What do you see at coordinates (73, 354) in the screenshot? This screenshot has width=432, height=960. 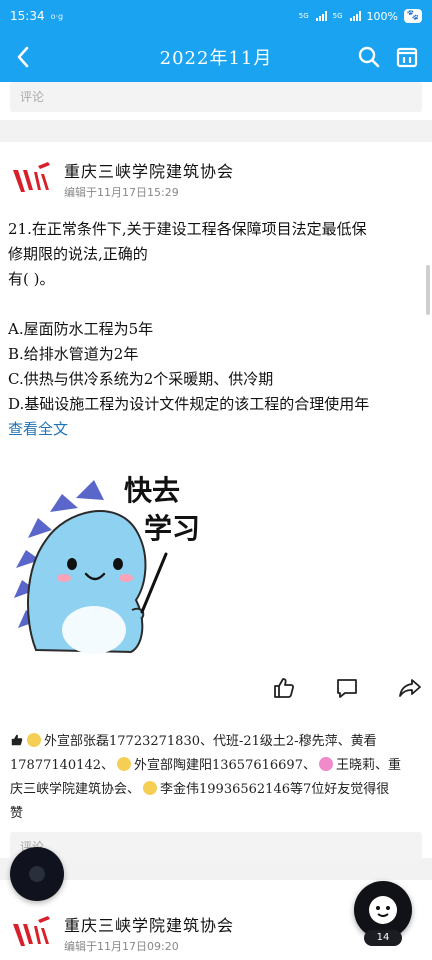 I see `post-line: B.给排水管道为2年` at bounding box center [73, 354].